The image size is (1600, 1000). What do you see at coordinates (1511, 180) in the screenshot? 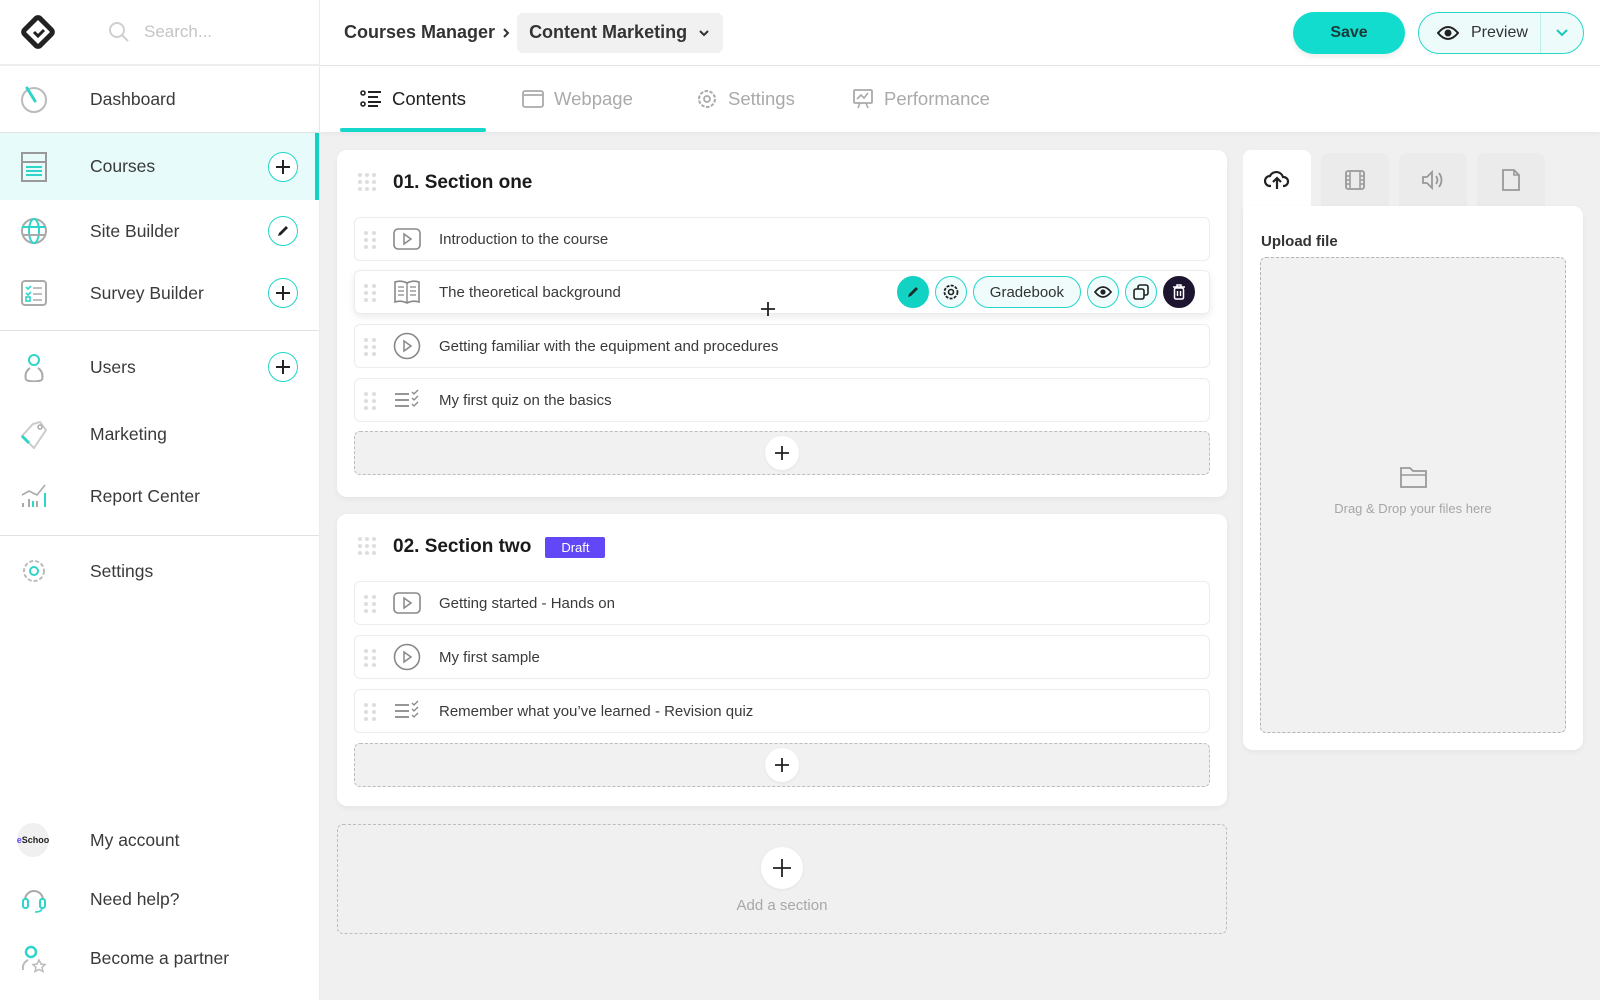
I see `panel-tab-document` at bounding box center [1511, 180].